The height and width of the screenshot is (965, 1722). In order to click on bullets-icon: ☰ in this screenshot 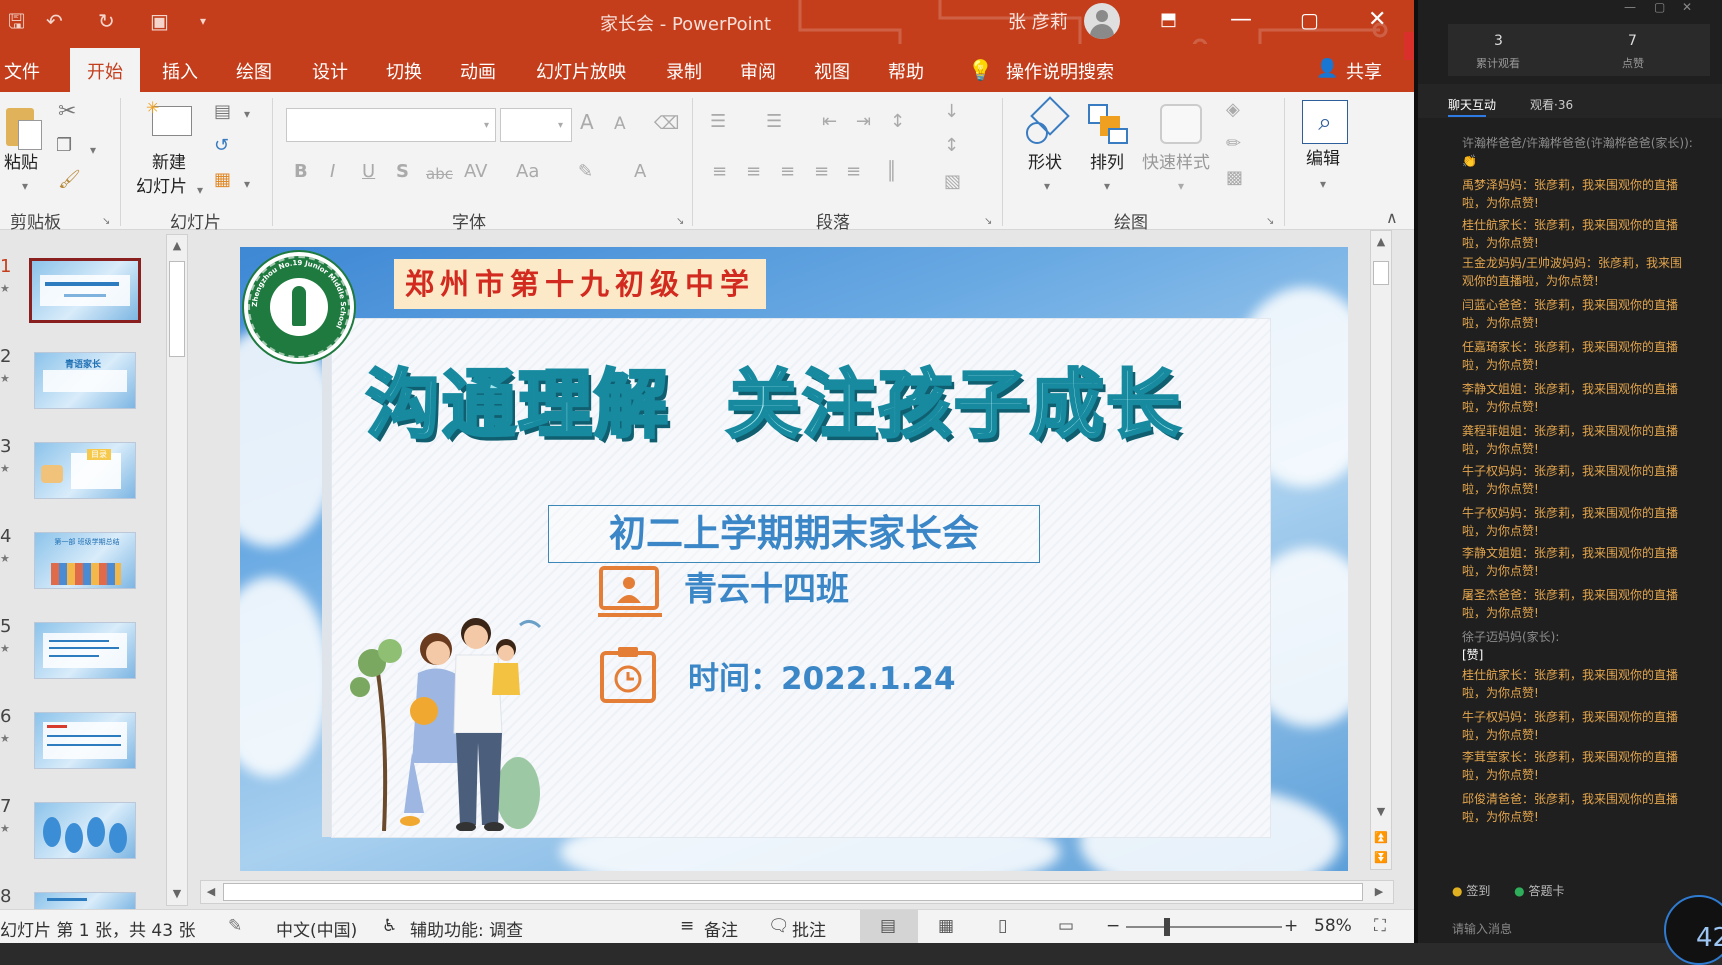, I will do `click(718, 122)`.